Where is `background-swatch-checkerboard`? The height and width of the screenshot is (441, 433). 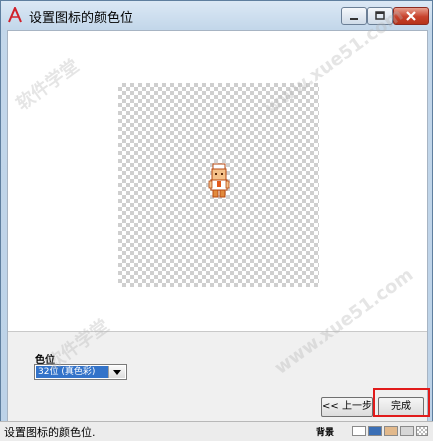 background-swatch-checkerboard is located at coordinates (422, 431).